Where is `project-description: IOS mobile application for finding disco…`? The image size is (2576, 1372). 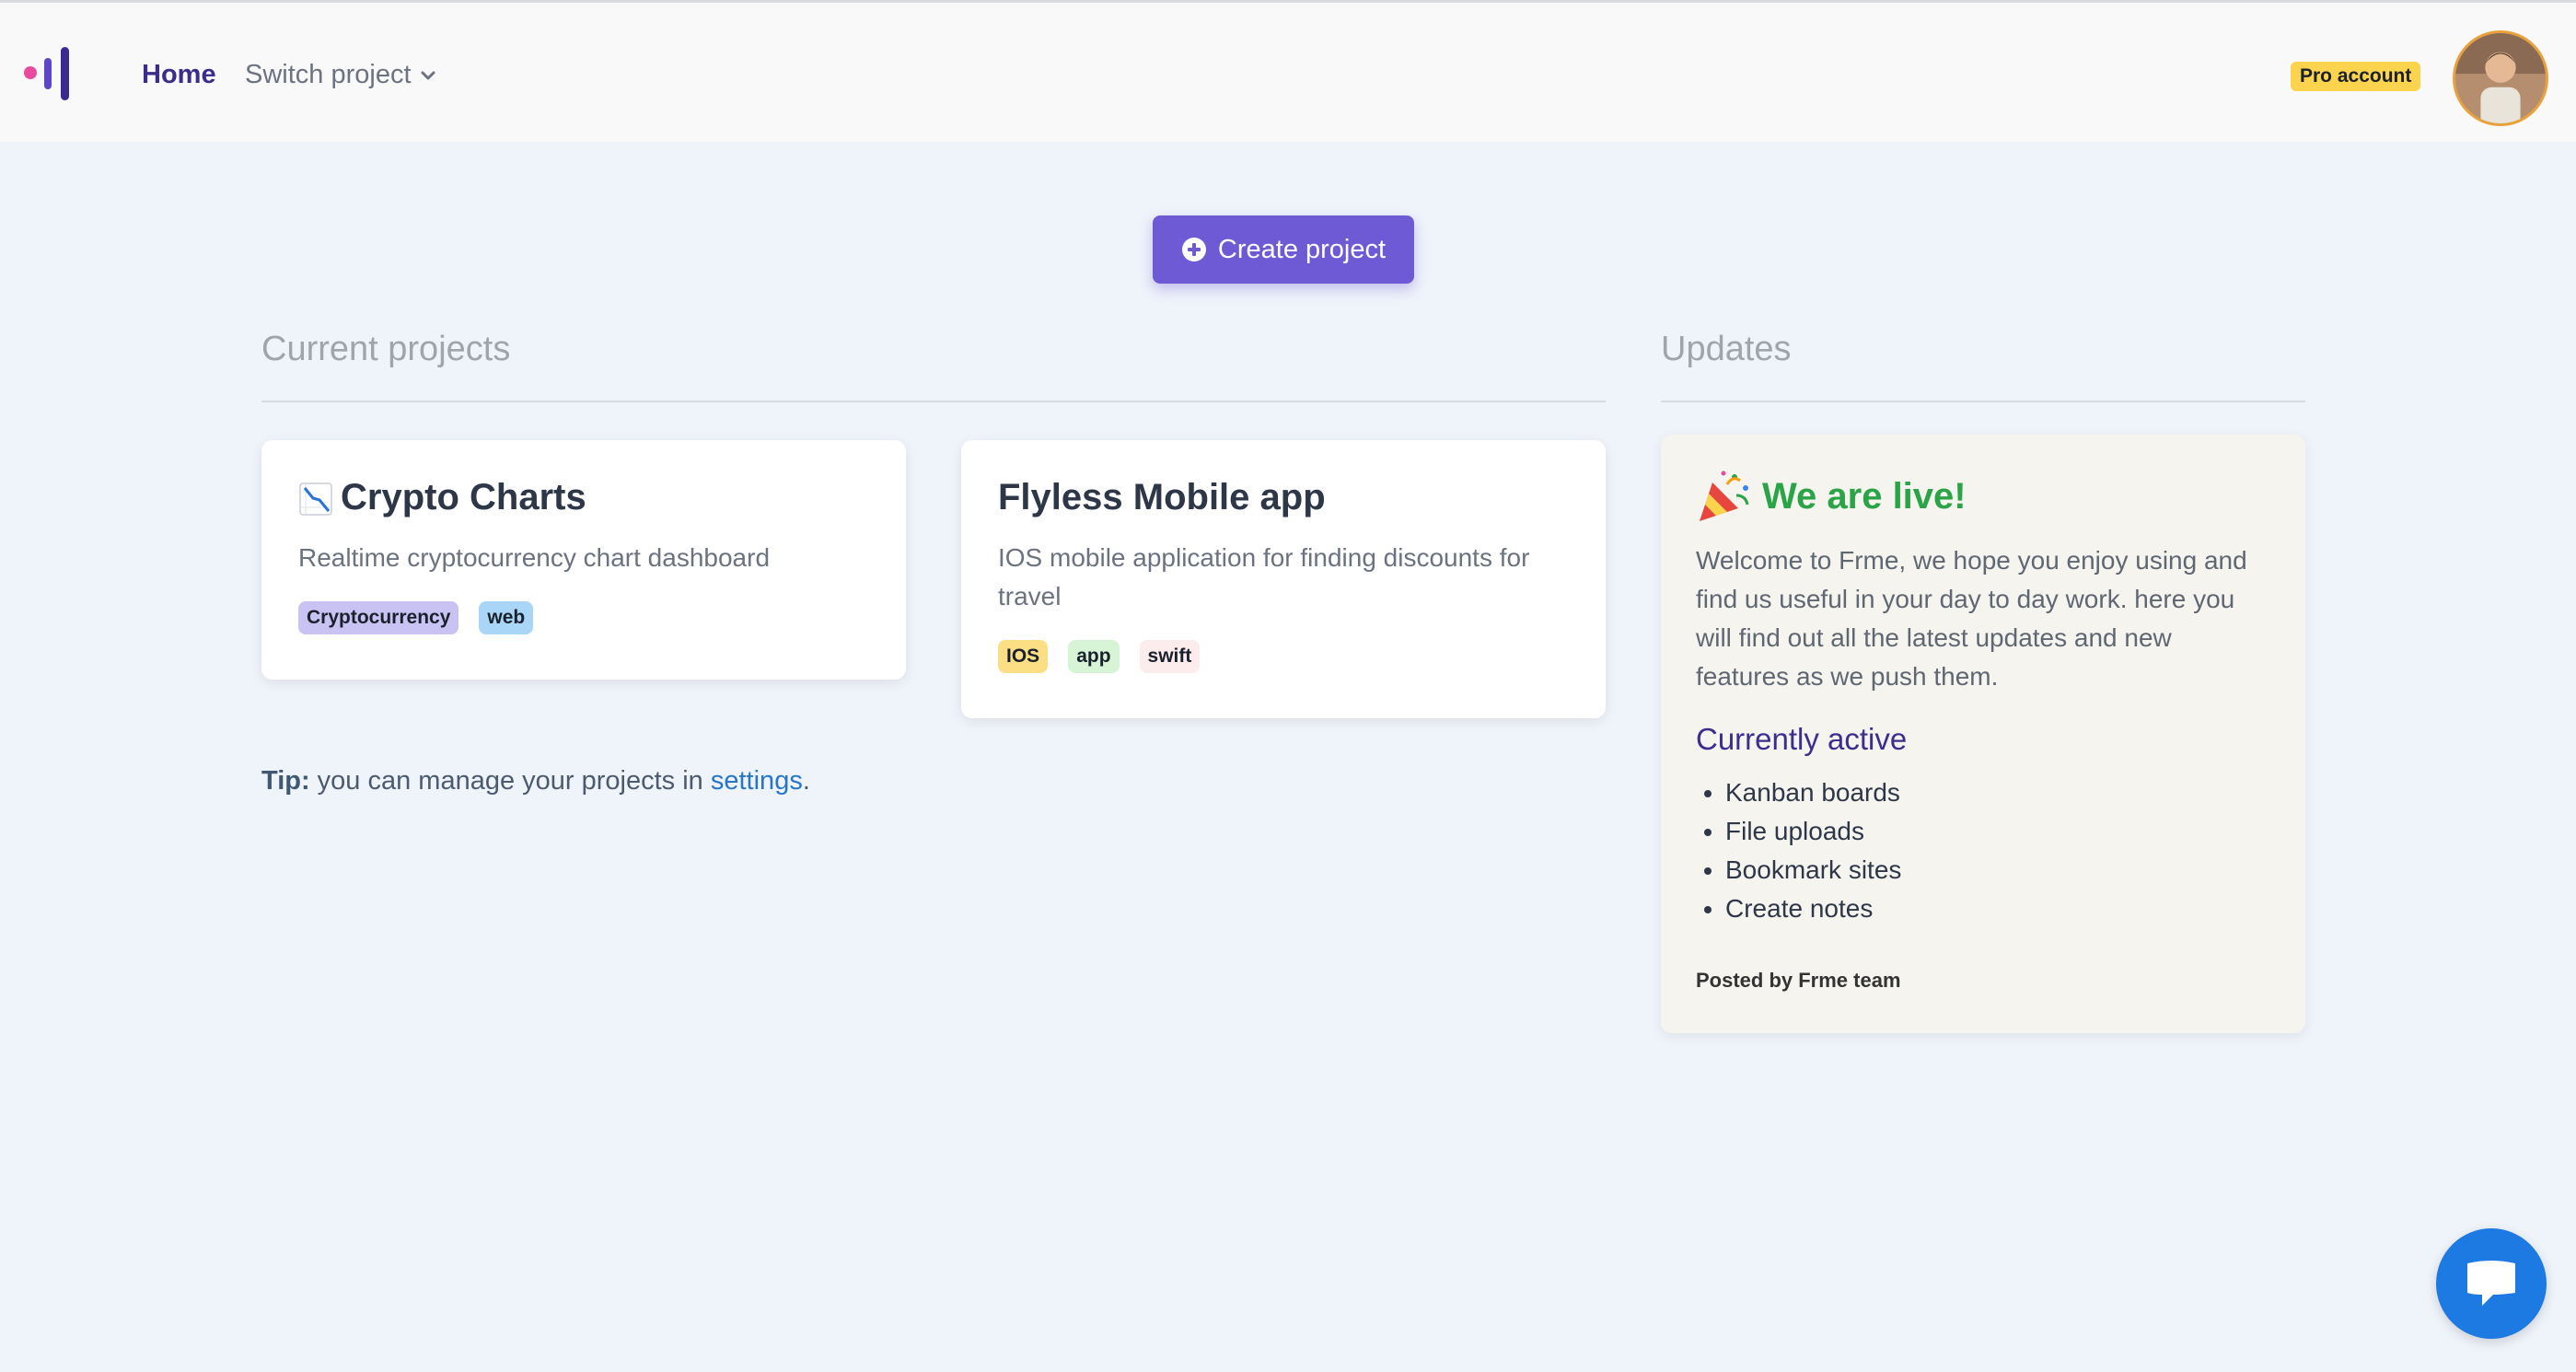 project-description: IOS mobile application for finding disco… is located at coordinates (1264, 576).